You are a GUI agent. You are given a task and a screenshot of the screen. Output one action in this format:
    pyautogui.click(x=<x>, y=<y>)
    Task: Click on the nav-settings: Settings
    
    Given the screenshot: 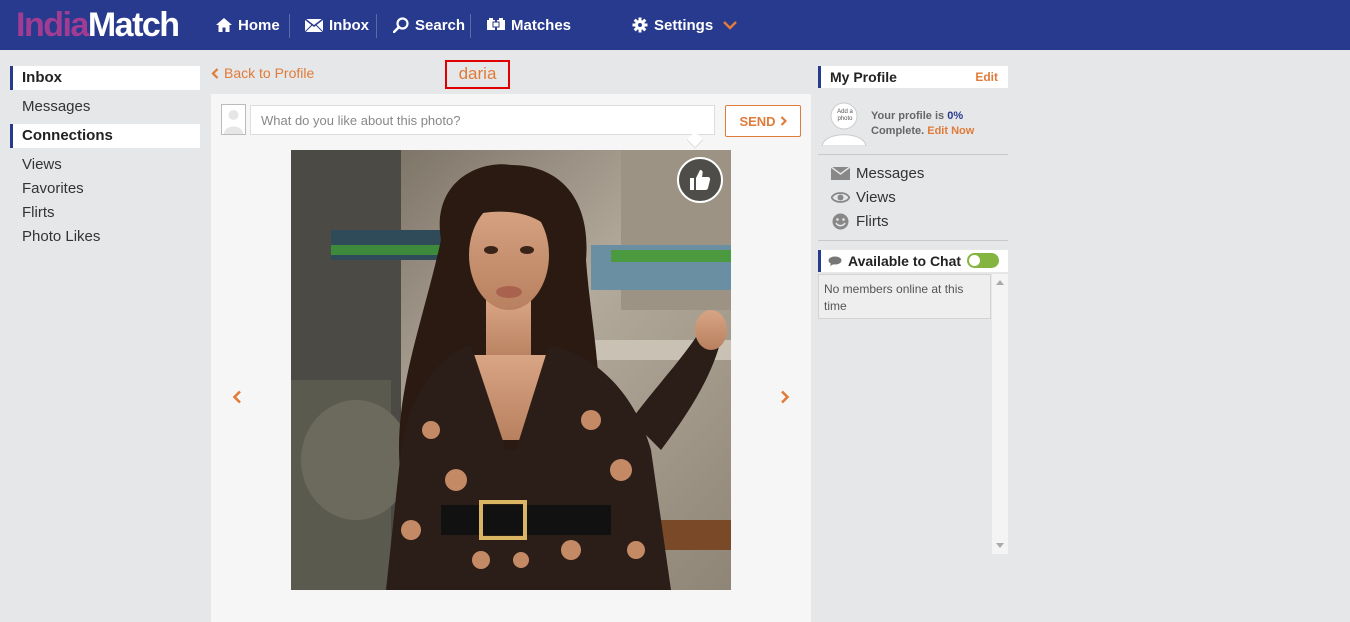 What is the action you would take?
    pyautogui.click(x=687, y=25)
    